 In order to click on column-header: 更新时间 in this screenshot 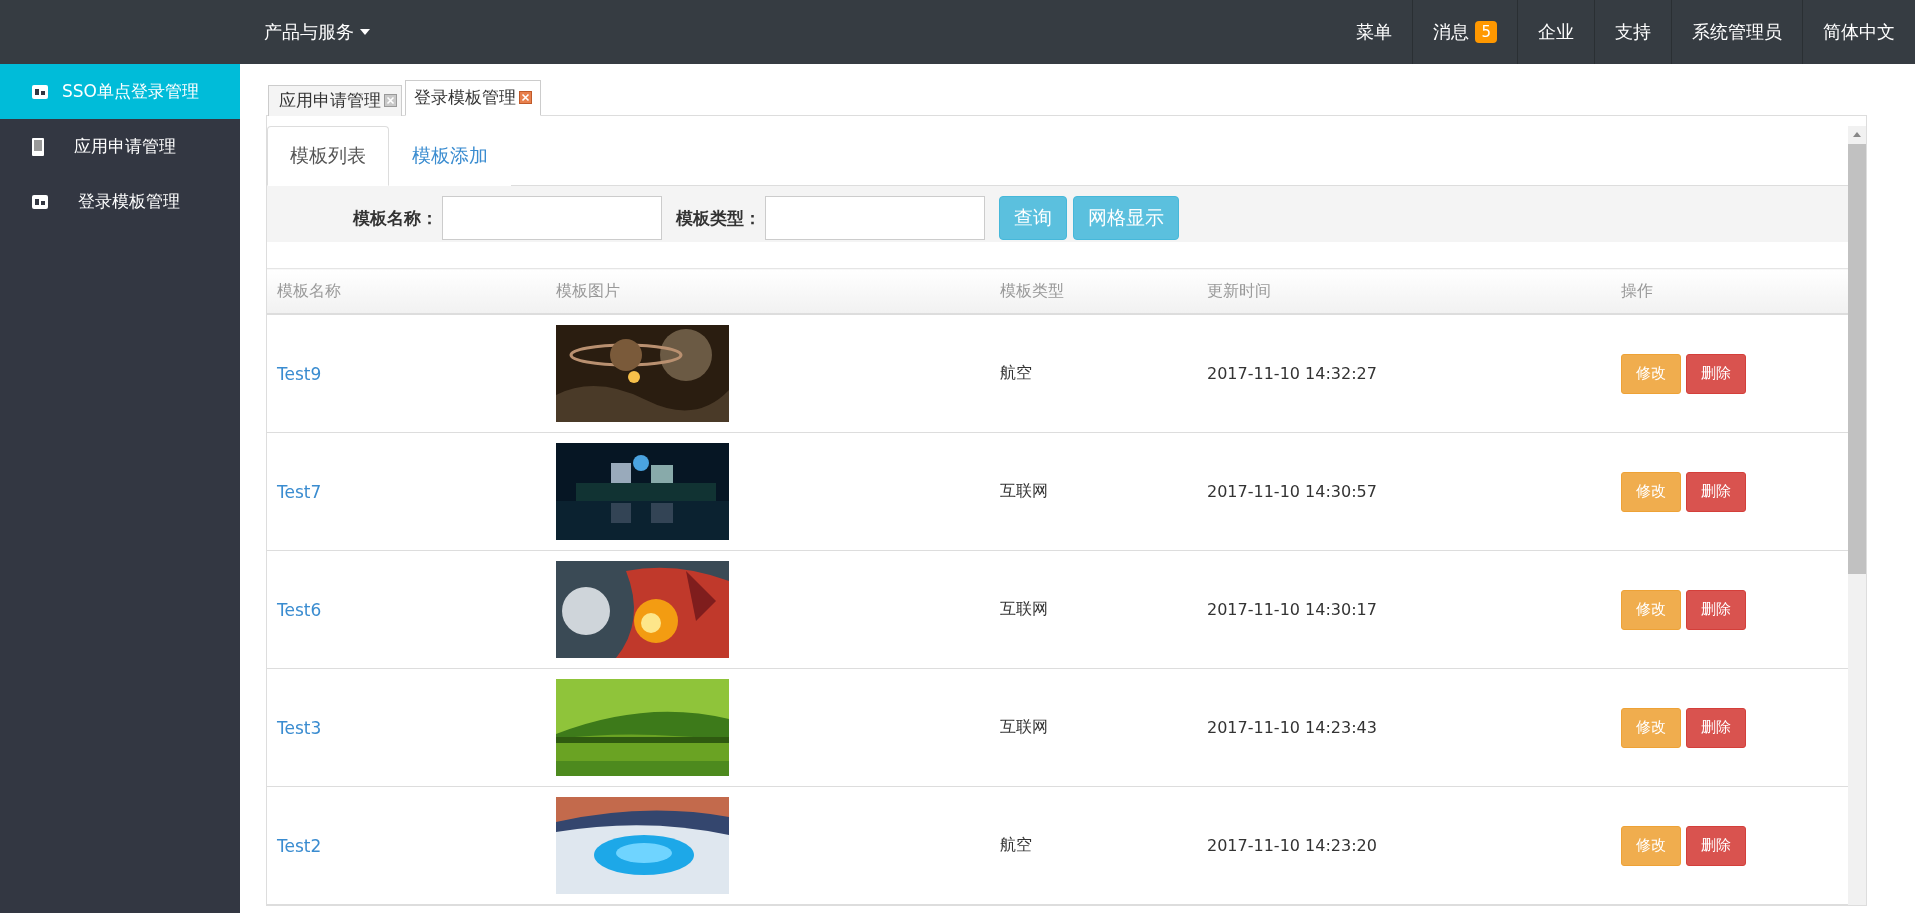, I will do `click(1404, 291)`.